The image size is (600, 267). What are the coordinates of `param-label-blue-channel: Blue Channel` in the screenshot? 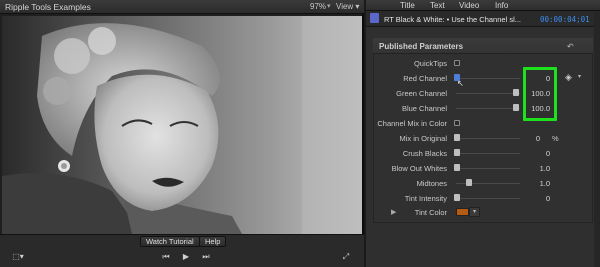 It's located at (424, 108).